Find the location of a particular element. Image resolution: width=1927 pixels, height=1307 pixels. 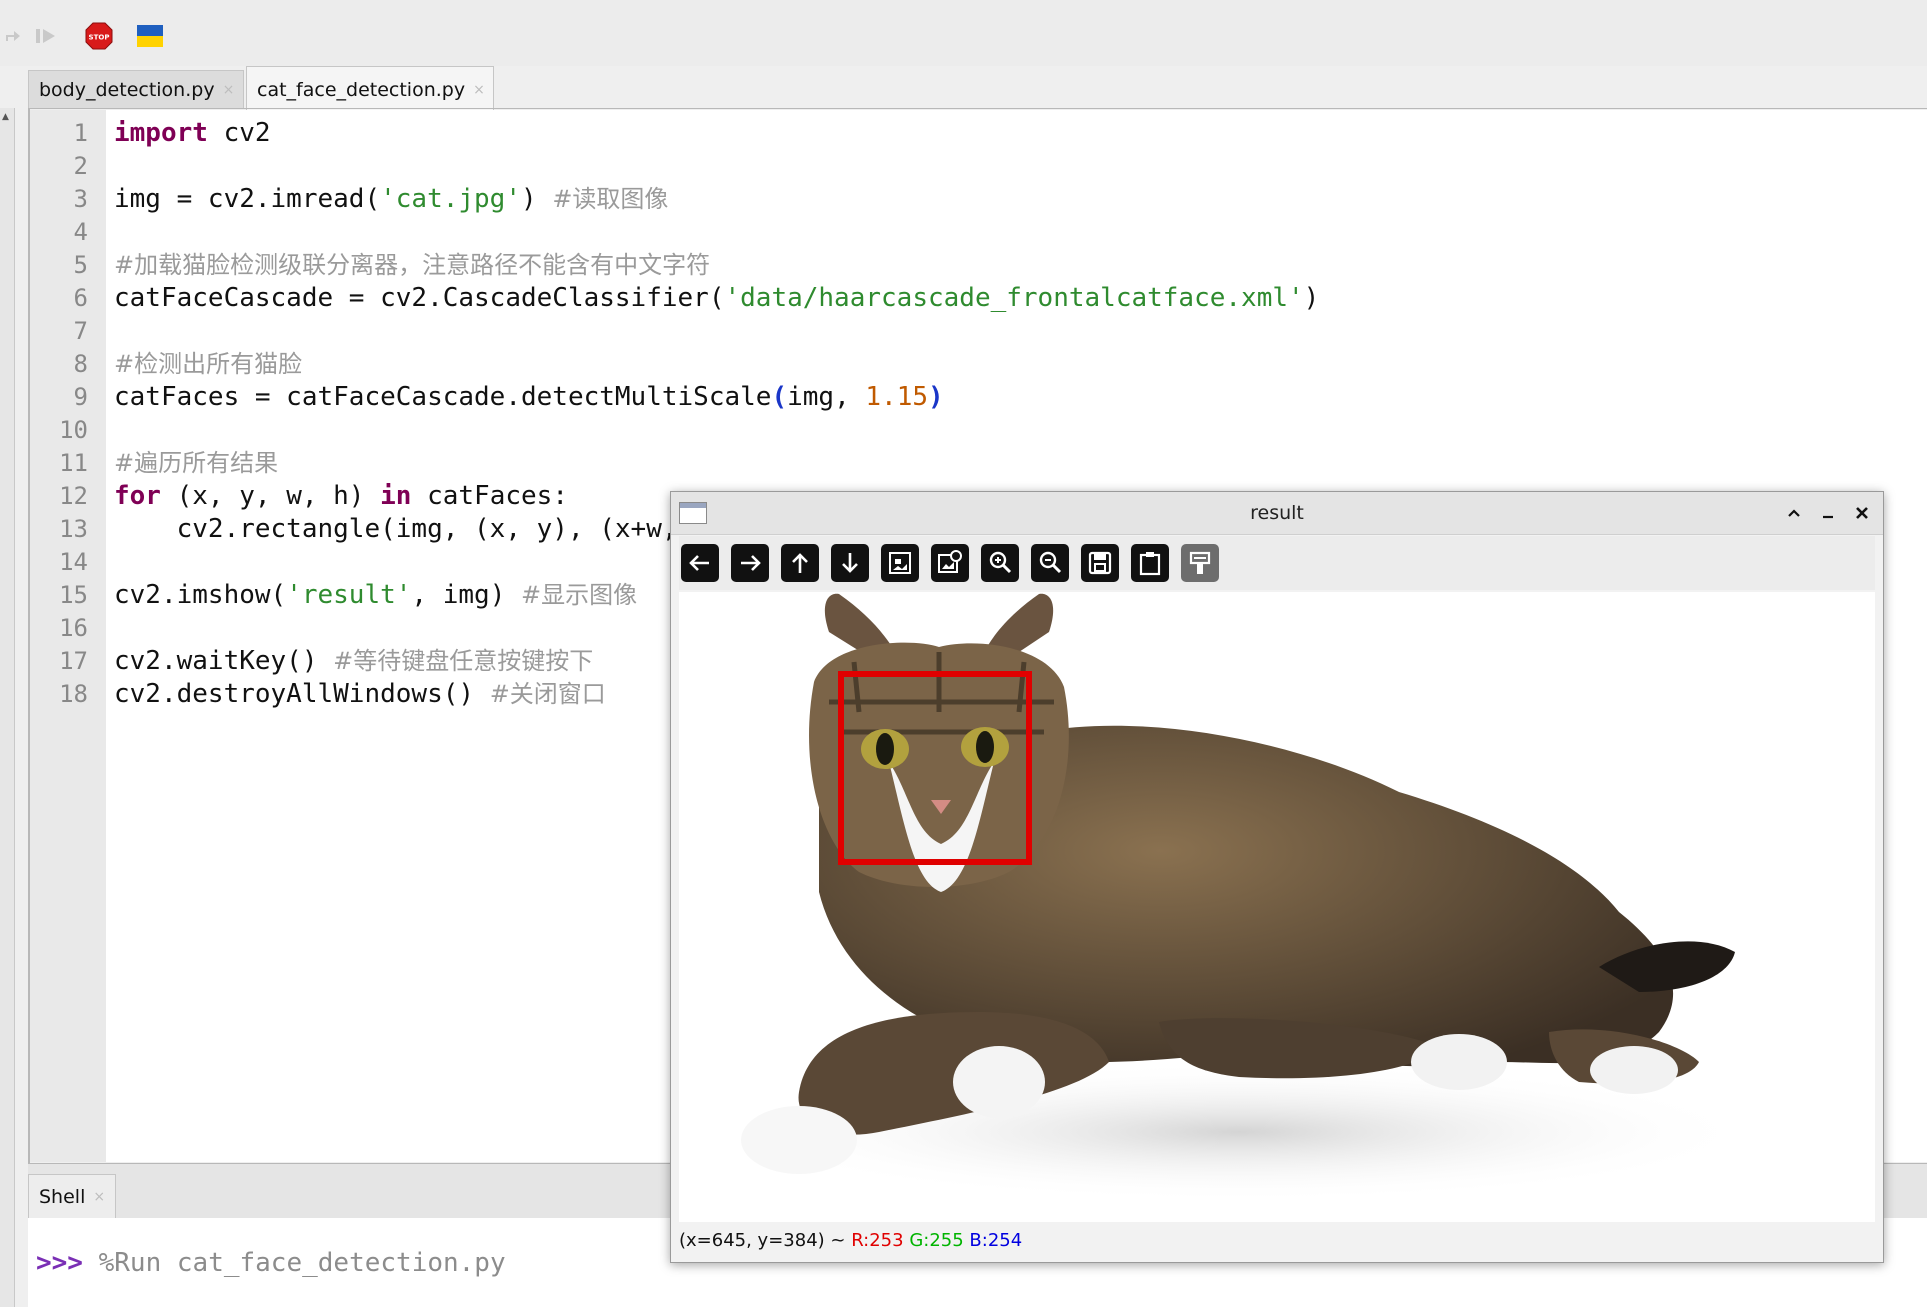

line-number: 10 is located at coordinates (73, 430).